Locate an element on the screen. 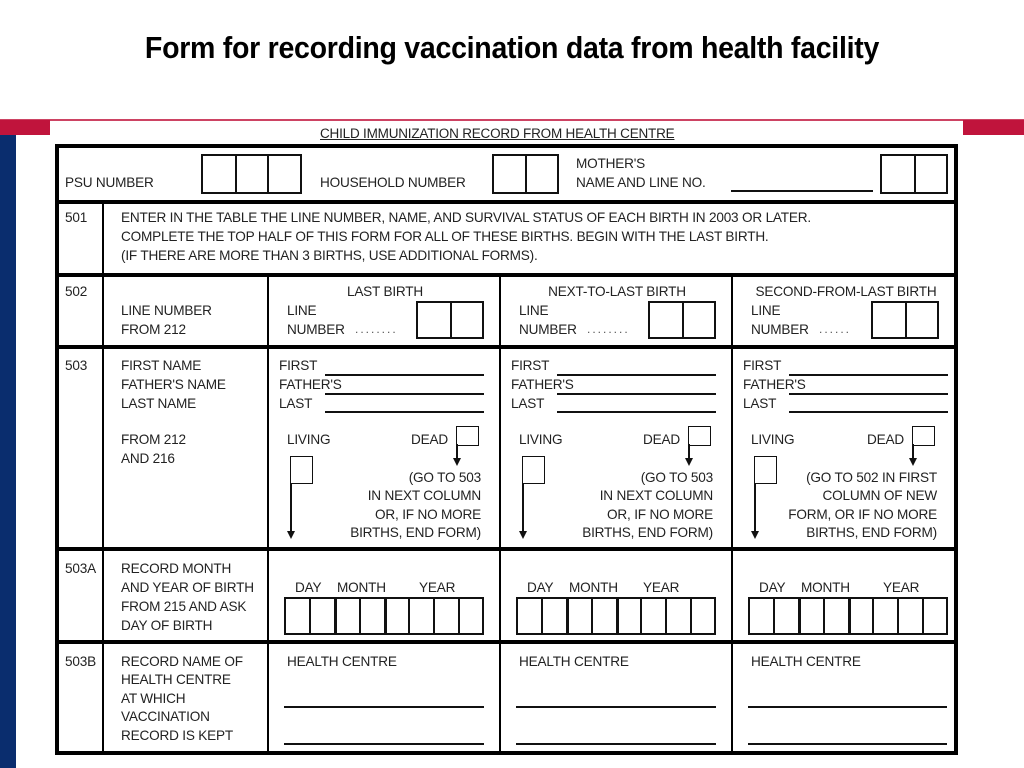 This screenshot has height=768, width=1024. psu-label: PSU NUMBER is located at coordinates (109, 182).